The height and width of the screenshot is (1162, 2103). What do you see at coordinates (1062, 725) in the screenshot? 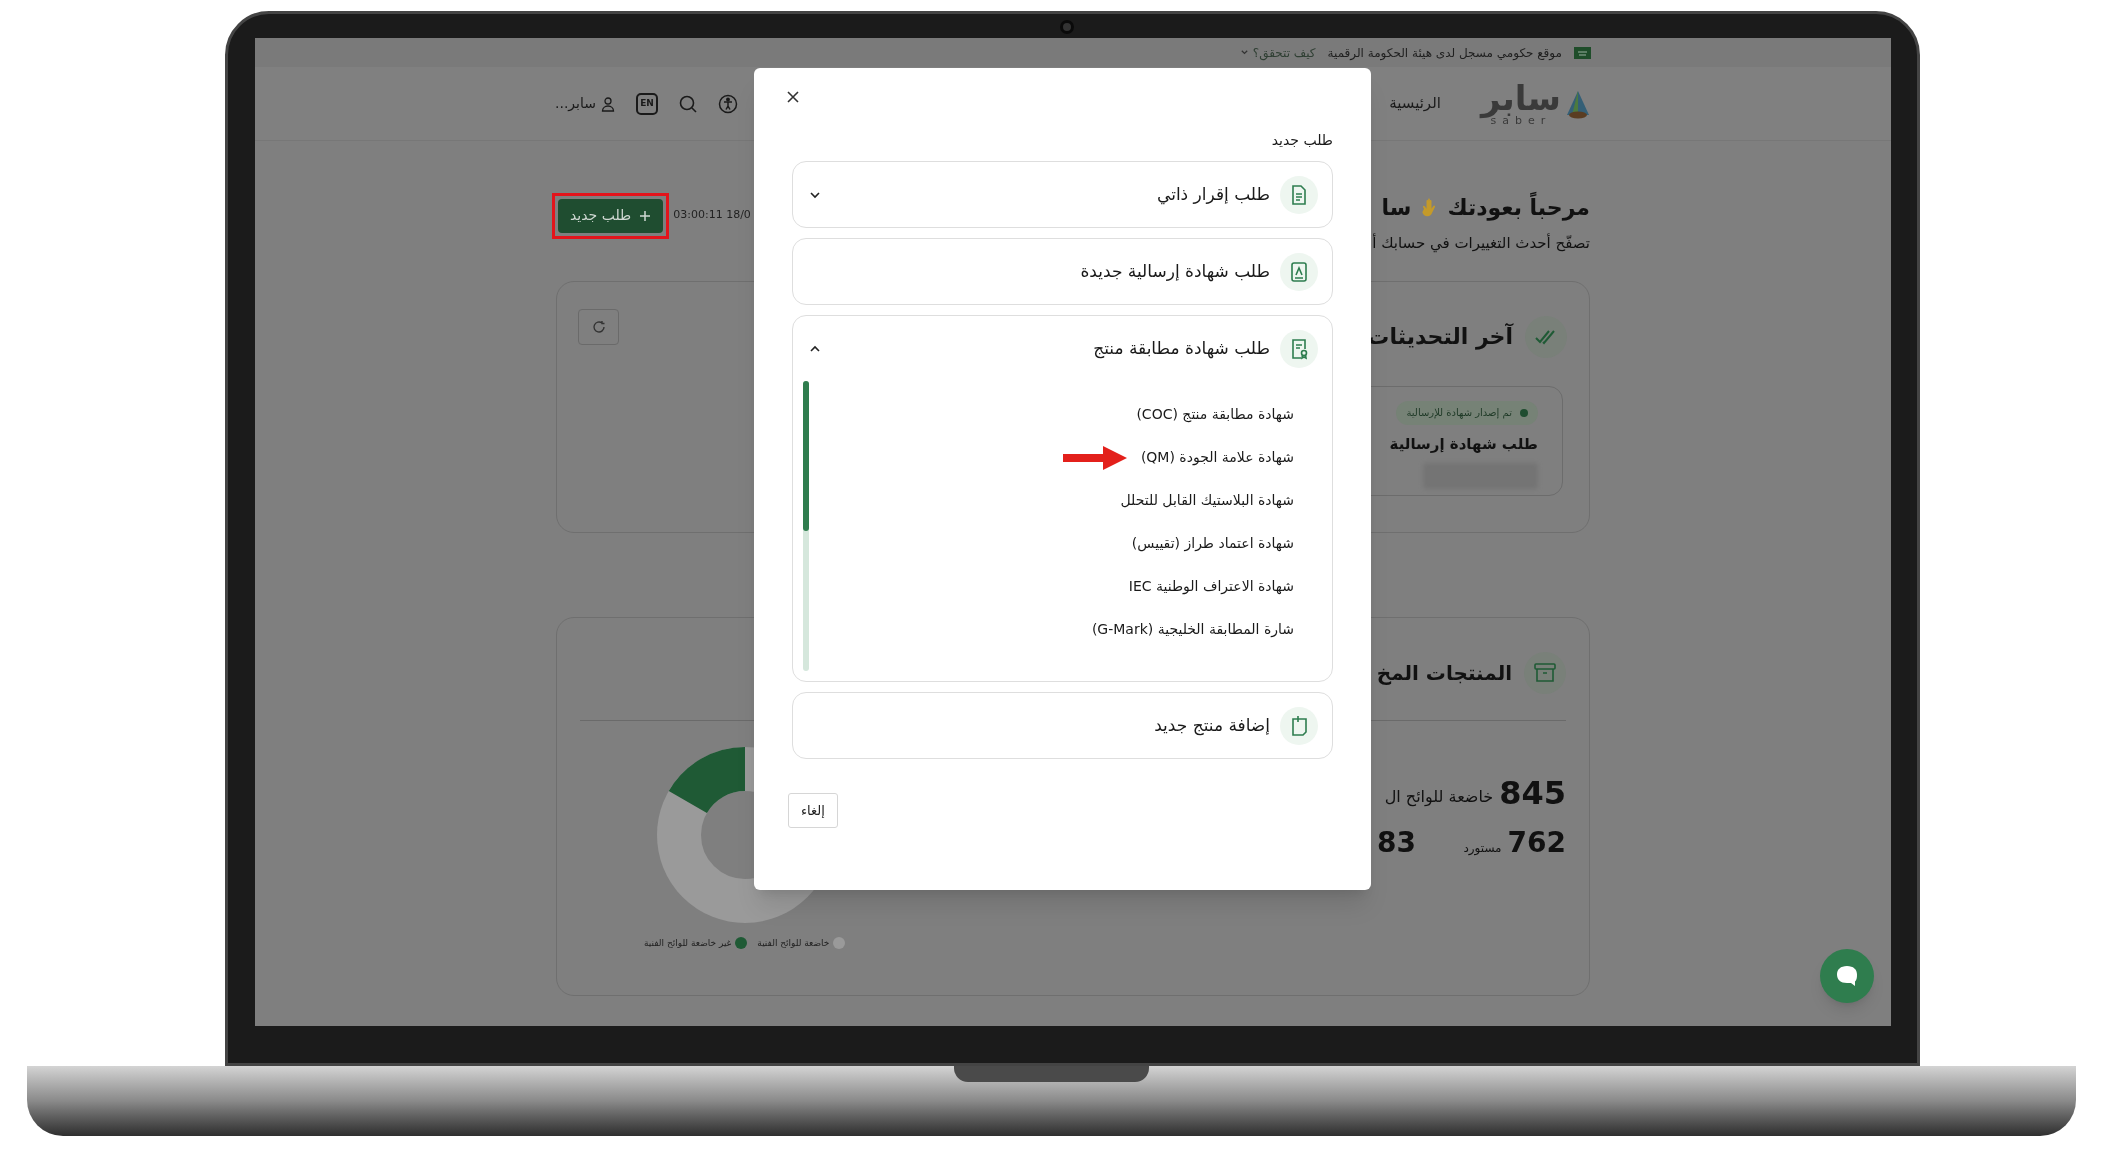
I see `option-card: إضافة منتج جديد` at bounding box center [1062, 725].